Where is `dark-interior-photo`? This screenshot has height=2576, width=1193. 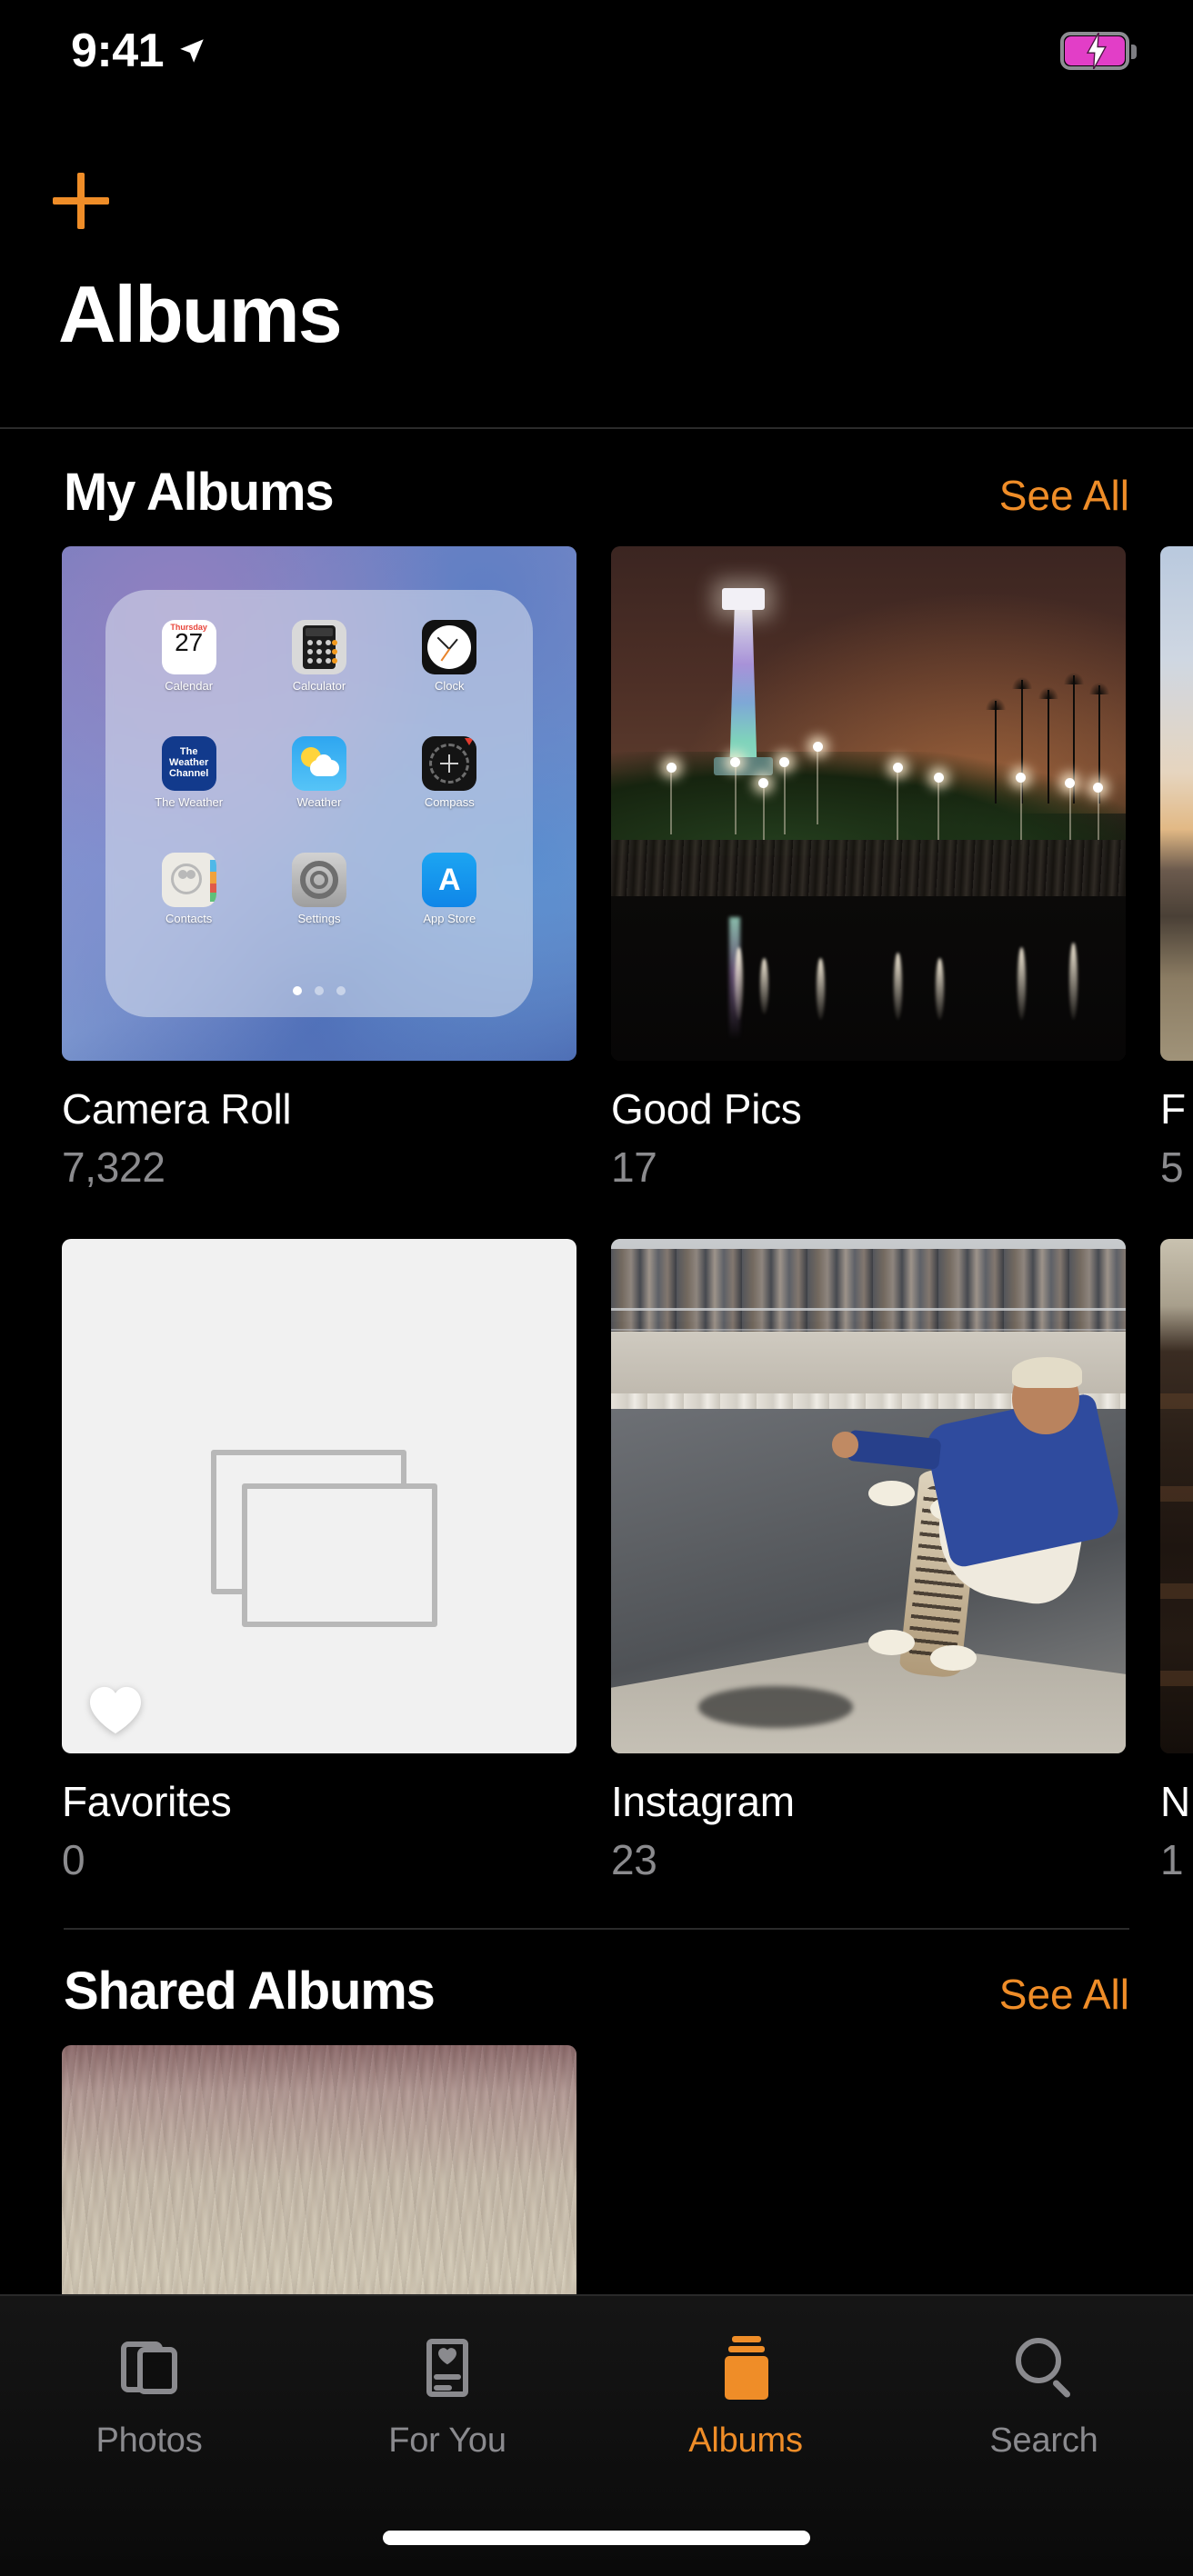 dark-interior-photo is located at coordinates (1176, 1496).